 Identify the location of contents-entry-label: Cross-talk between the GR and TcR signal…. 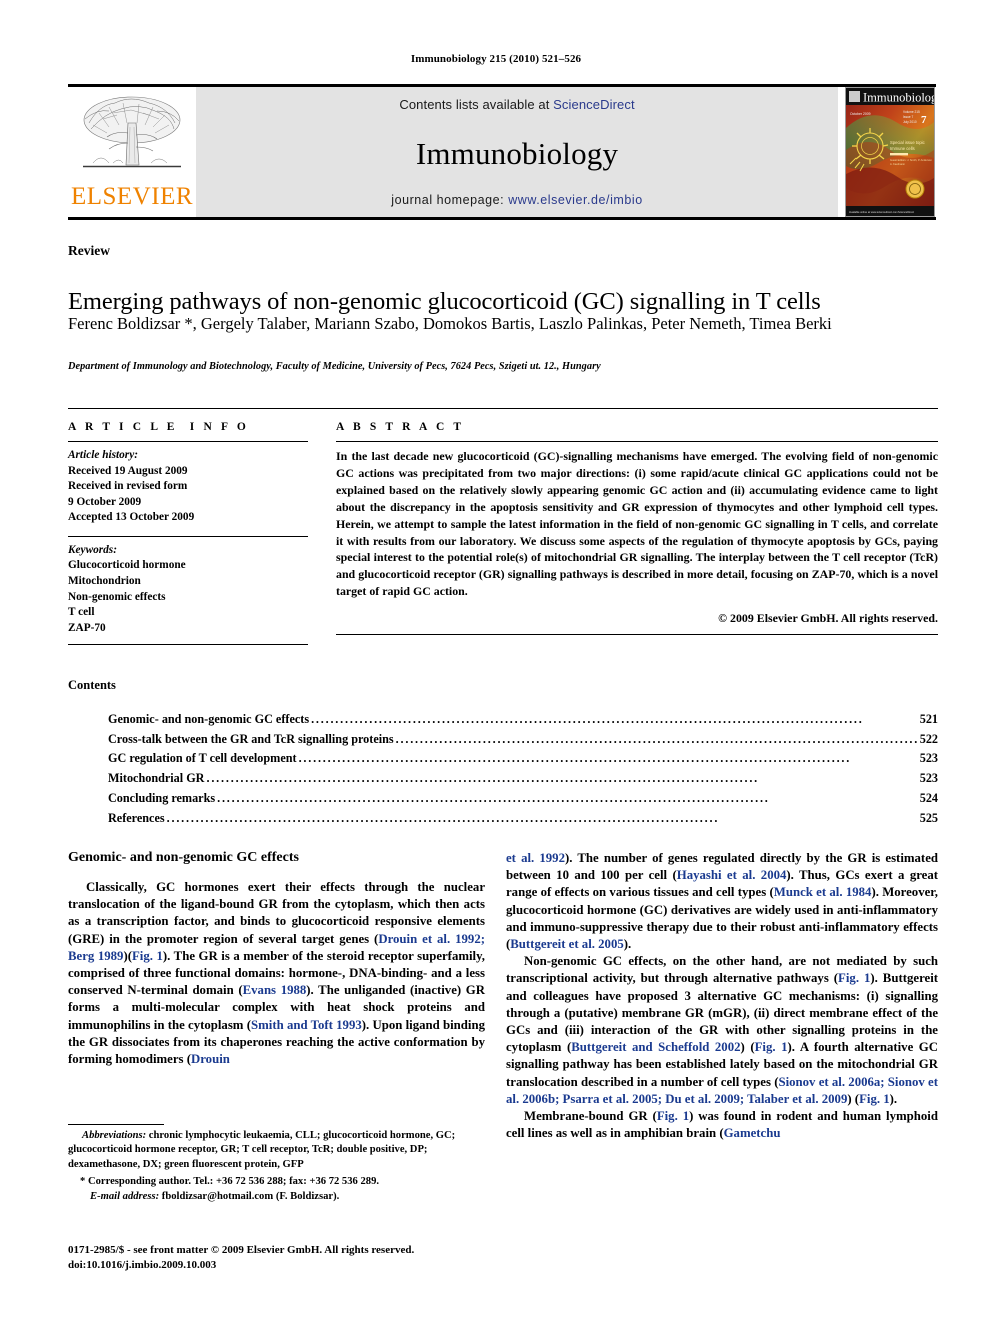
(251, 738).